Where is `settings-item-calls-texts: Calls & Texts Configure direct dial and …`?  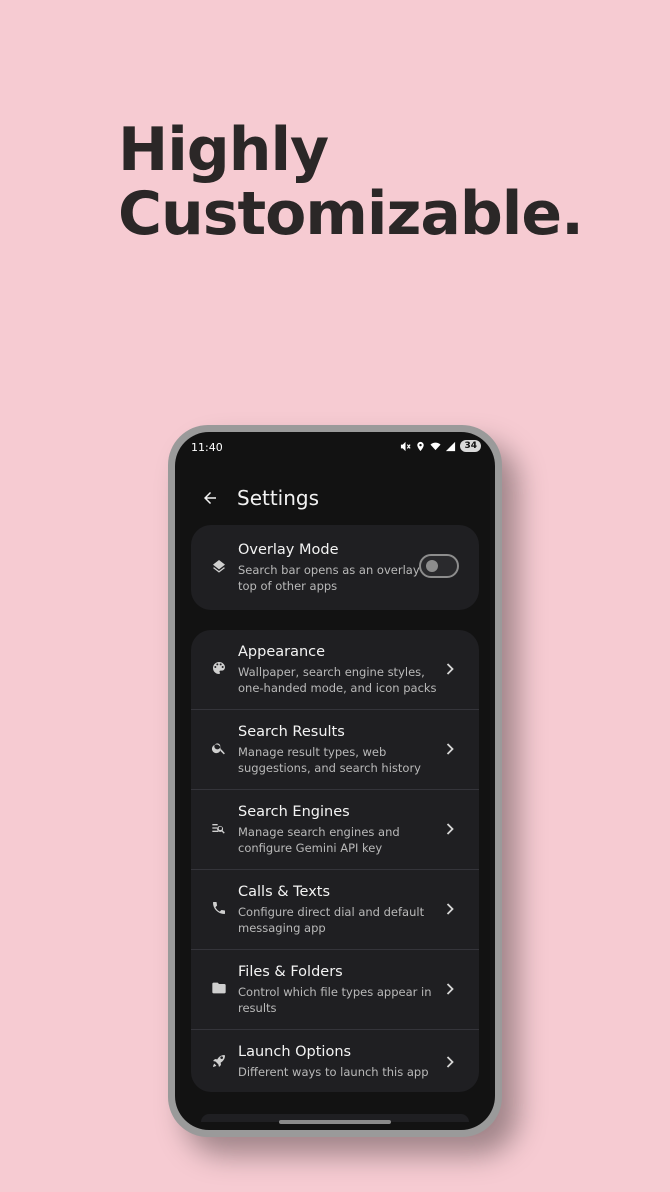
settings-item-calls-texts: Calls & Texts Configure direct dial and … is located at coordinates (335, 910).